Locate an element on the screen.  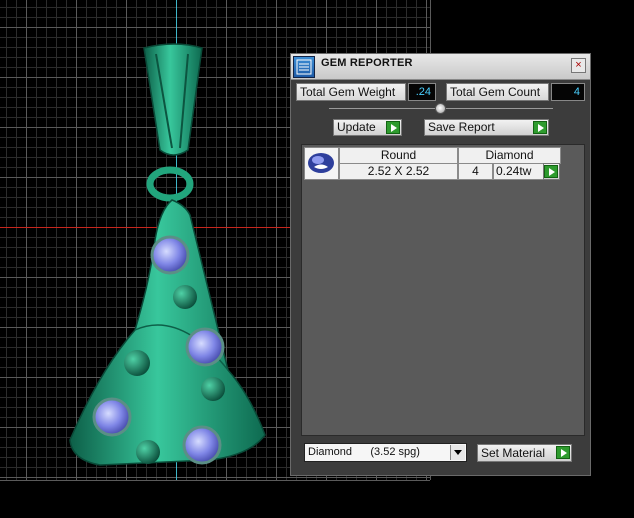
material-select: Diamond (3.52 spg) is located at coordinates (385, 452).